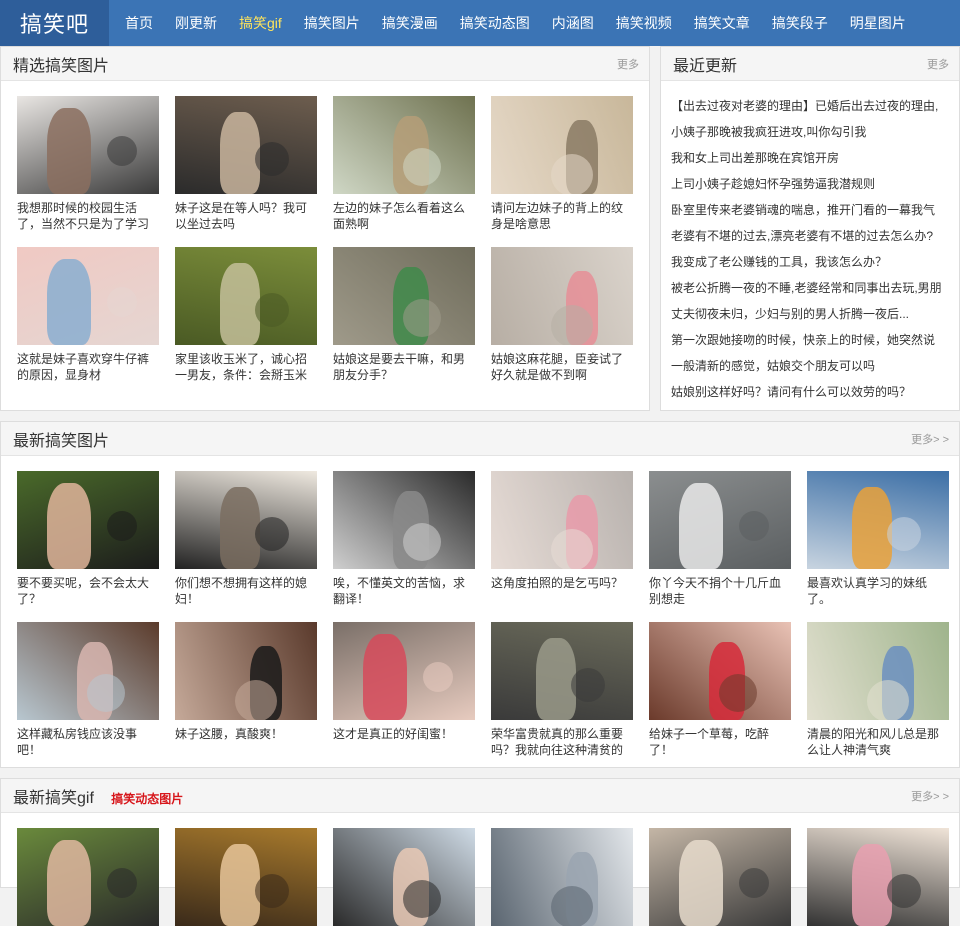 The height and width of the screenshot is (926, 960). What do you see at coordinates (410, 23) in the screenshot?
I see `nav-item: 搞笑漫画` at bounding box center [410, 23].